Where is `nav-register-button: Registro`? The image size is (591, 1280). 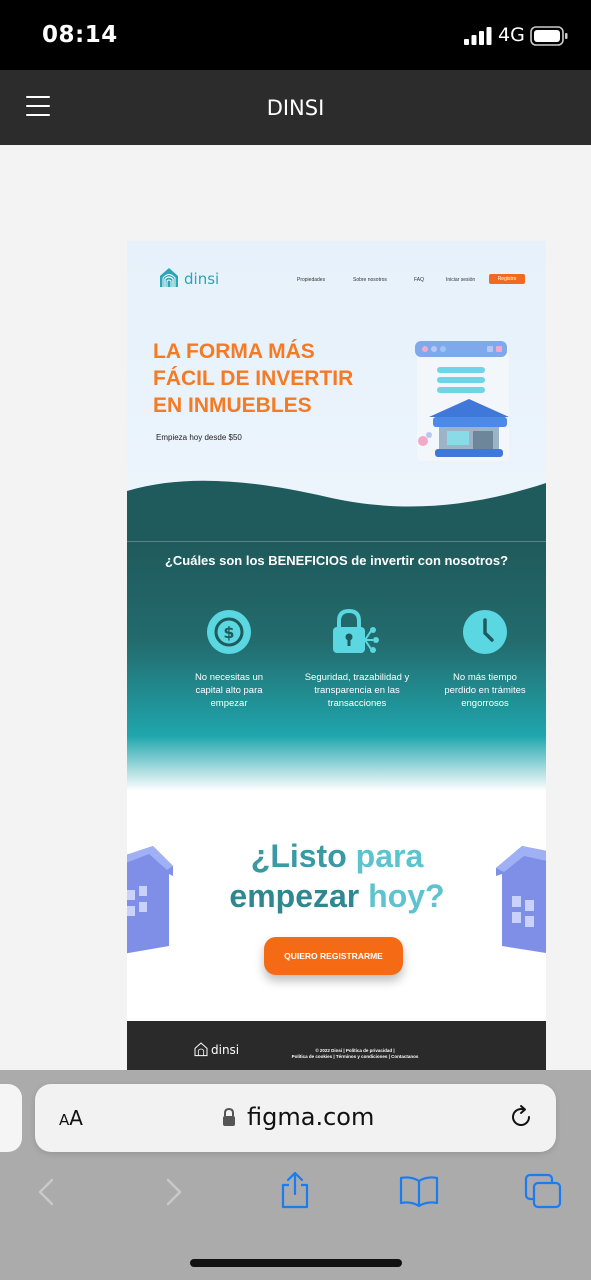 nav-register-button: Registro is located at coordinates (507, 279).